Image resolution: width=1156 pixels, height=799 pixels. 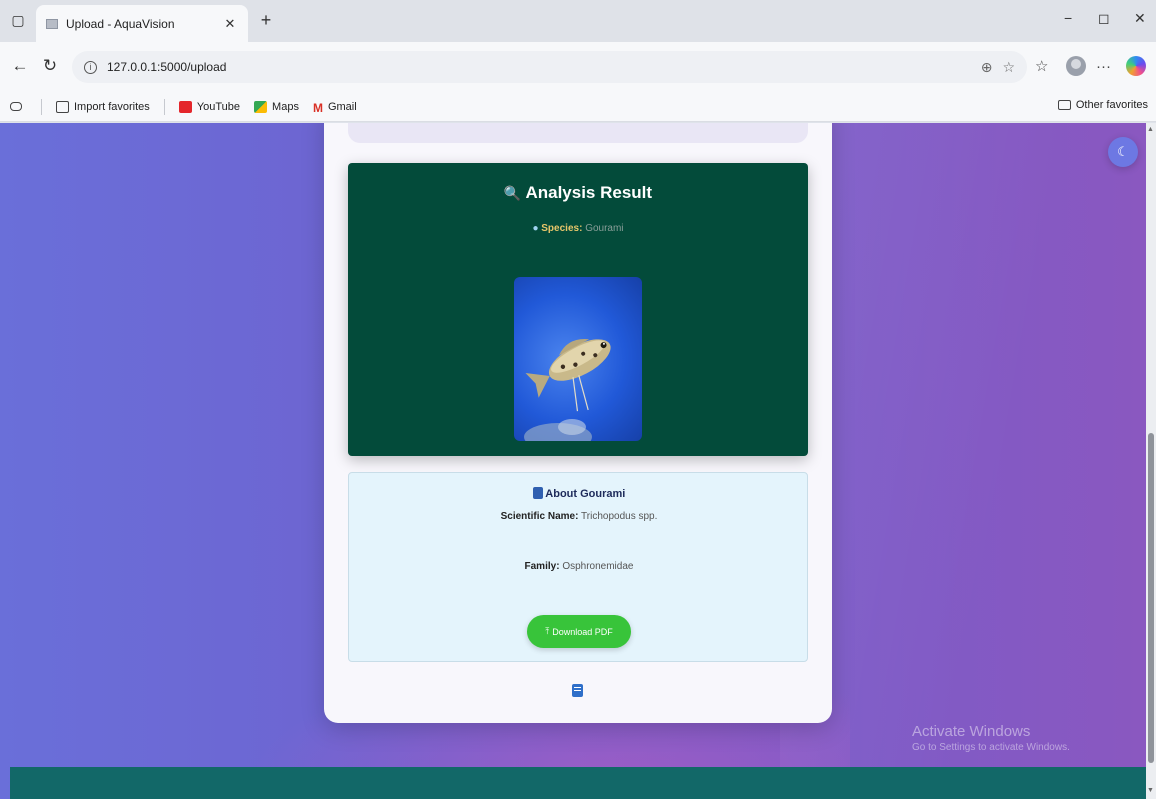 I want to click on bookmark-youtube: YouTube, so click(x=209, y=106).